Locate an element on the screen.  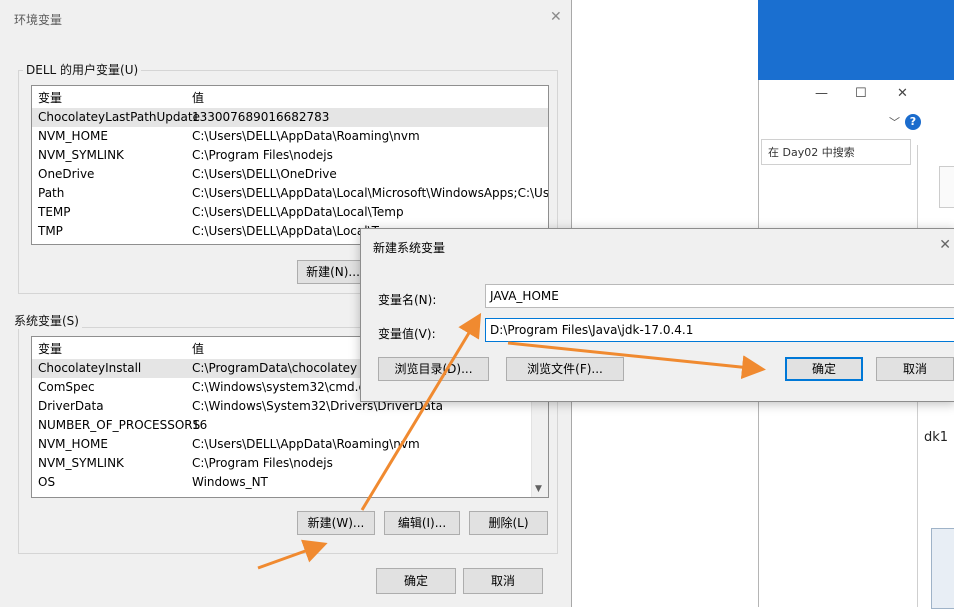
dialog-title: 环境变量 is located at coordinates (38, 20).